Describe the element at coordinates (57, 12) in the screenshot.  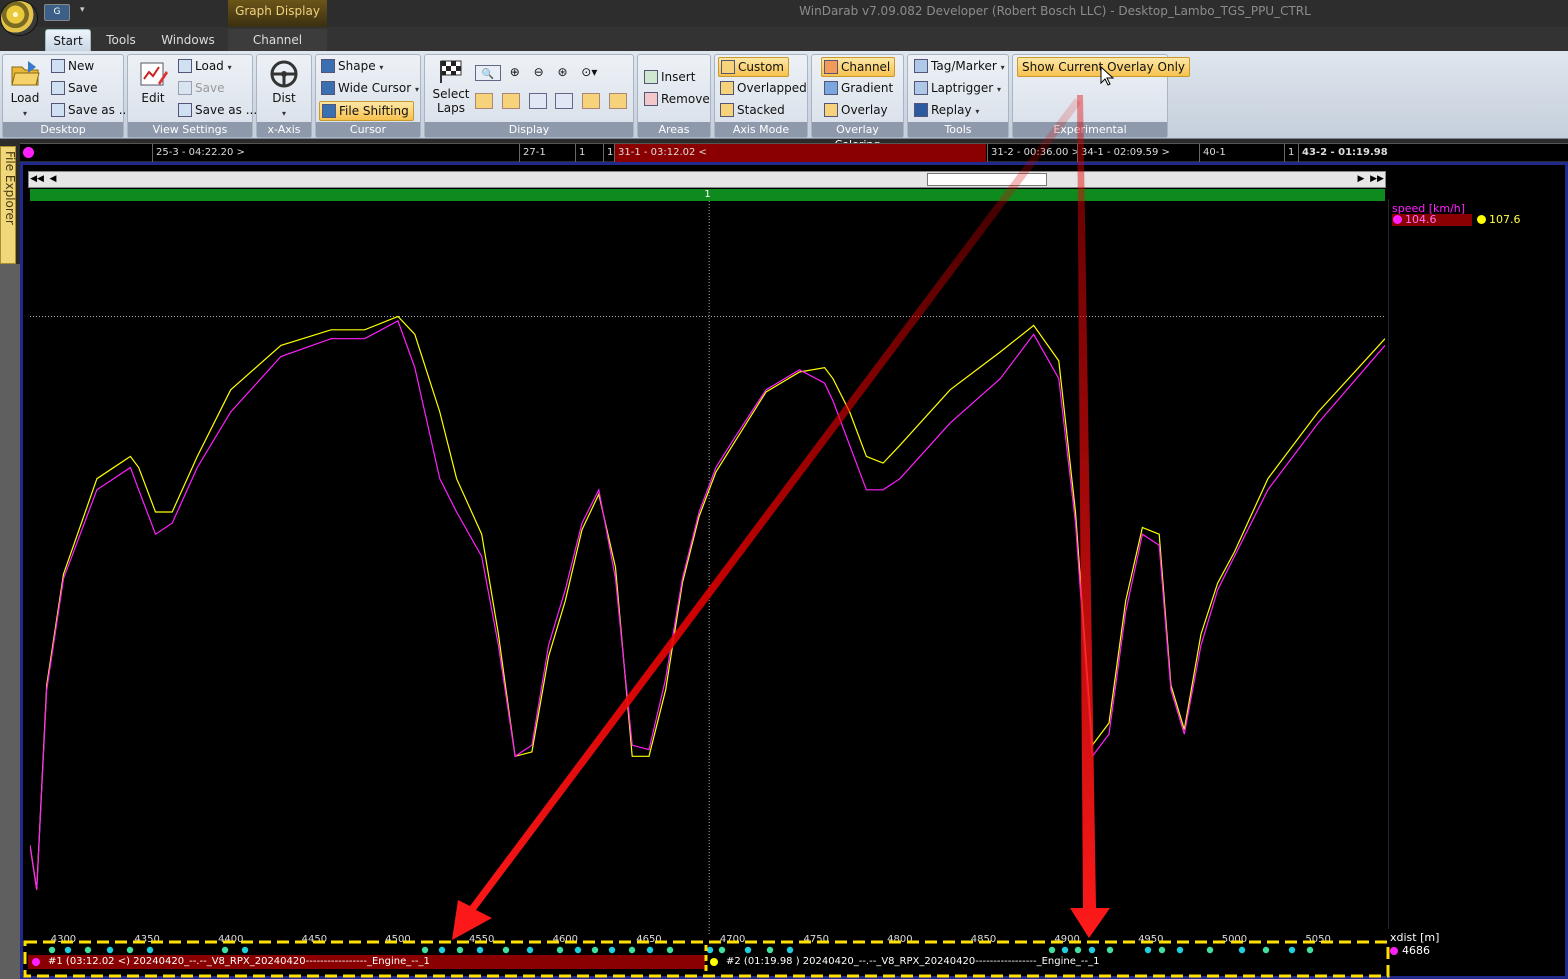
I see `quick-access-icon: G` at that location.